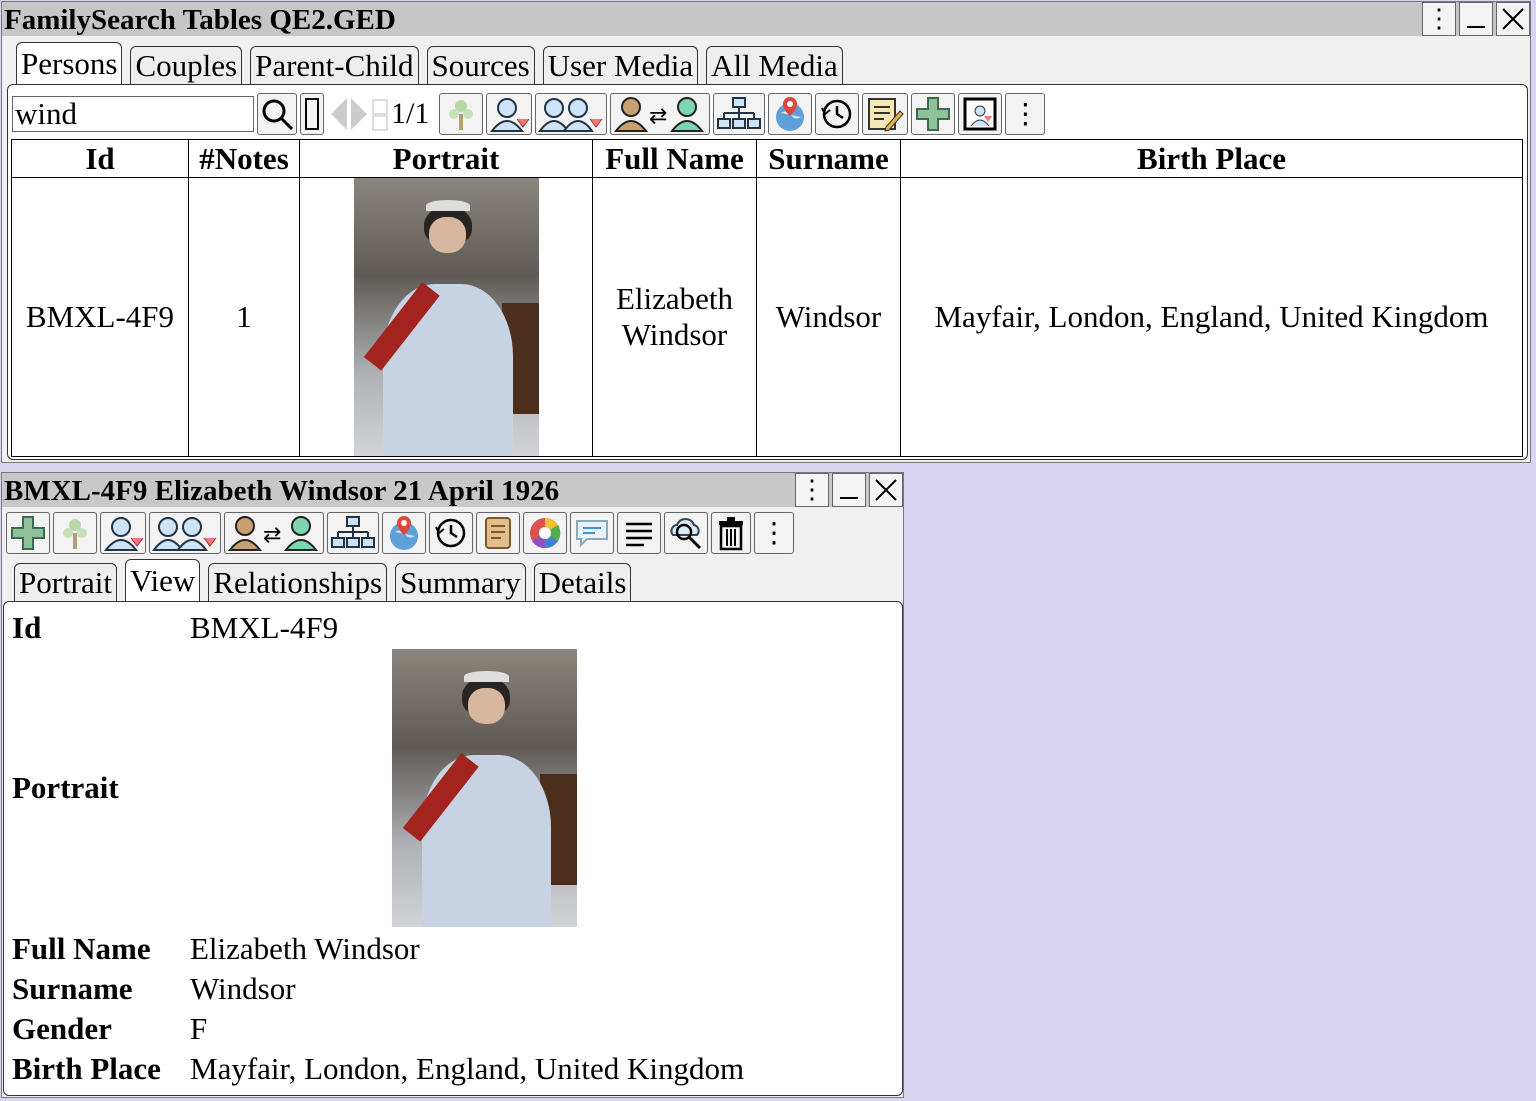  I want to click on sources-button, so click(498, 533).